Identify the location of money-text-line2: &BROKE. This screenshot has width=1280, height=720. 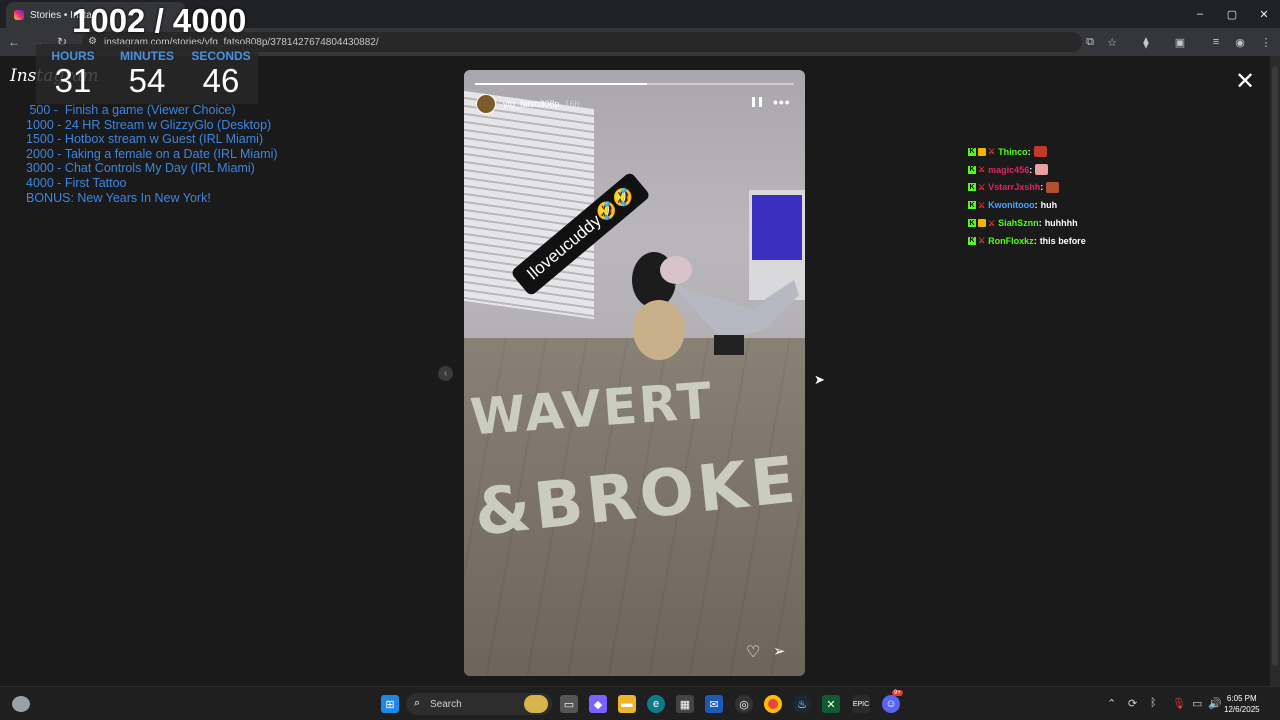
(637, 497).